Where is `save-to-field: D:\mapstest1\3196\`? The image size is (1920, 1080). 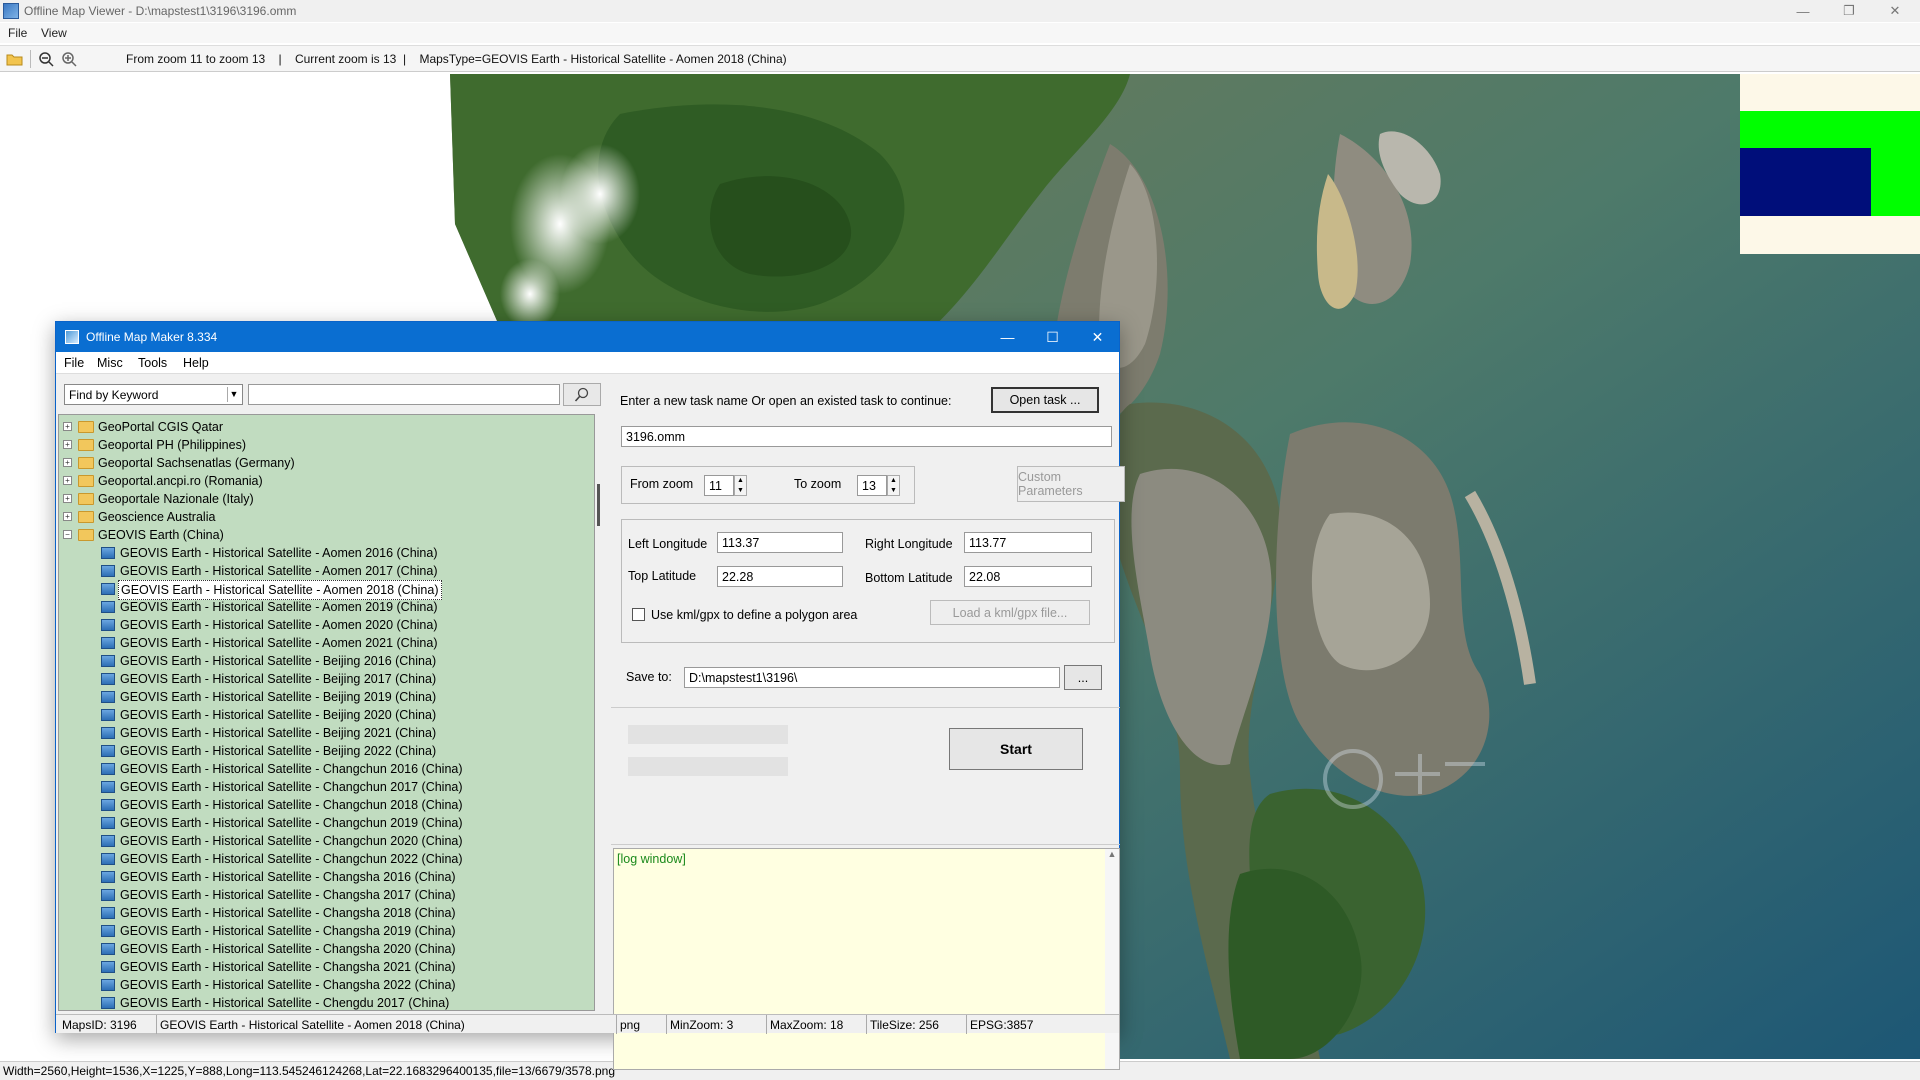
save-to-field: D:\mapstest1\3196\ is located at coordinates (872, 677).